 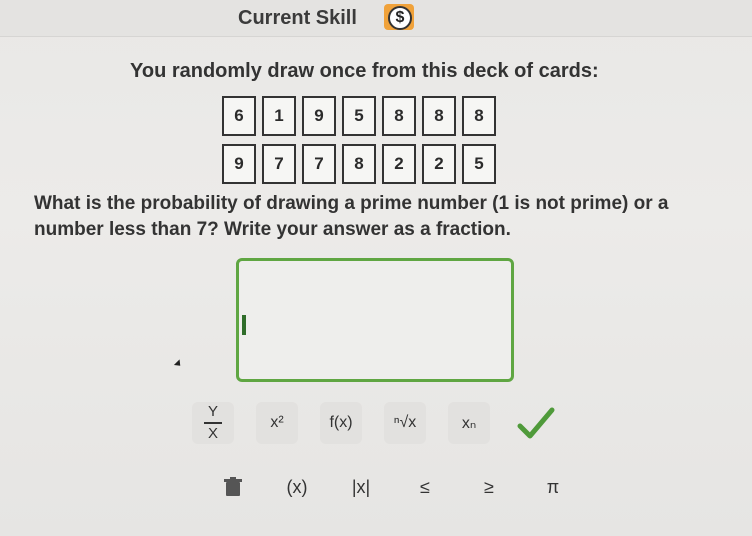 I want to click on exponent-button: x², so click(x=277, y=423).